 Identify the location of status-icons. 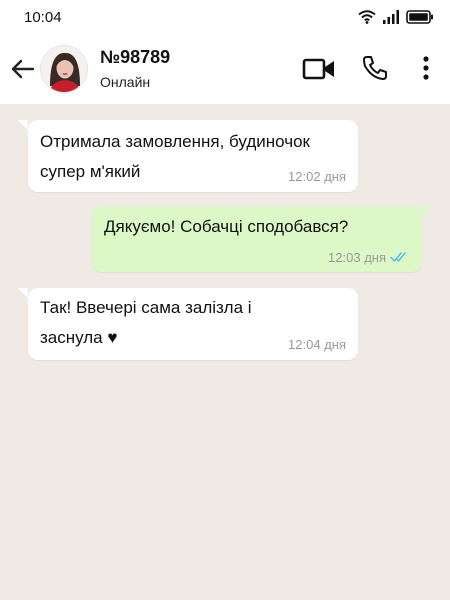
(396, 17).